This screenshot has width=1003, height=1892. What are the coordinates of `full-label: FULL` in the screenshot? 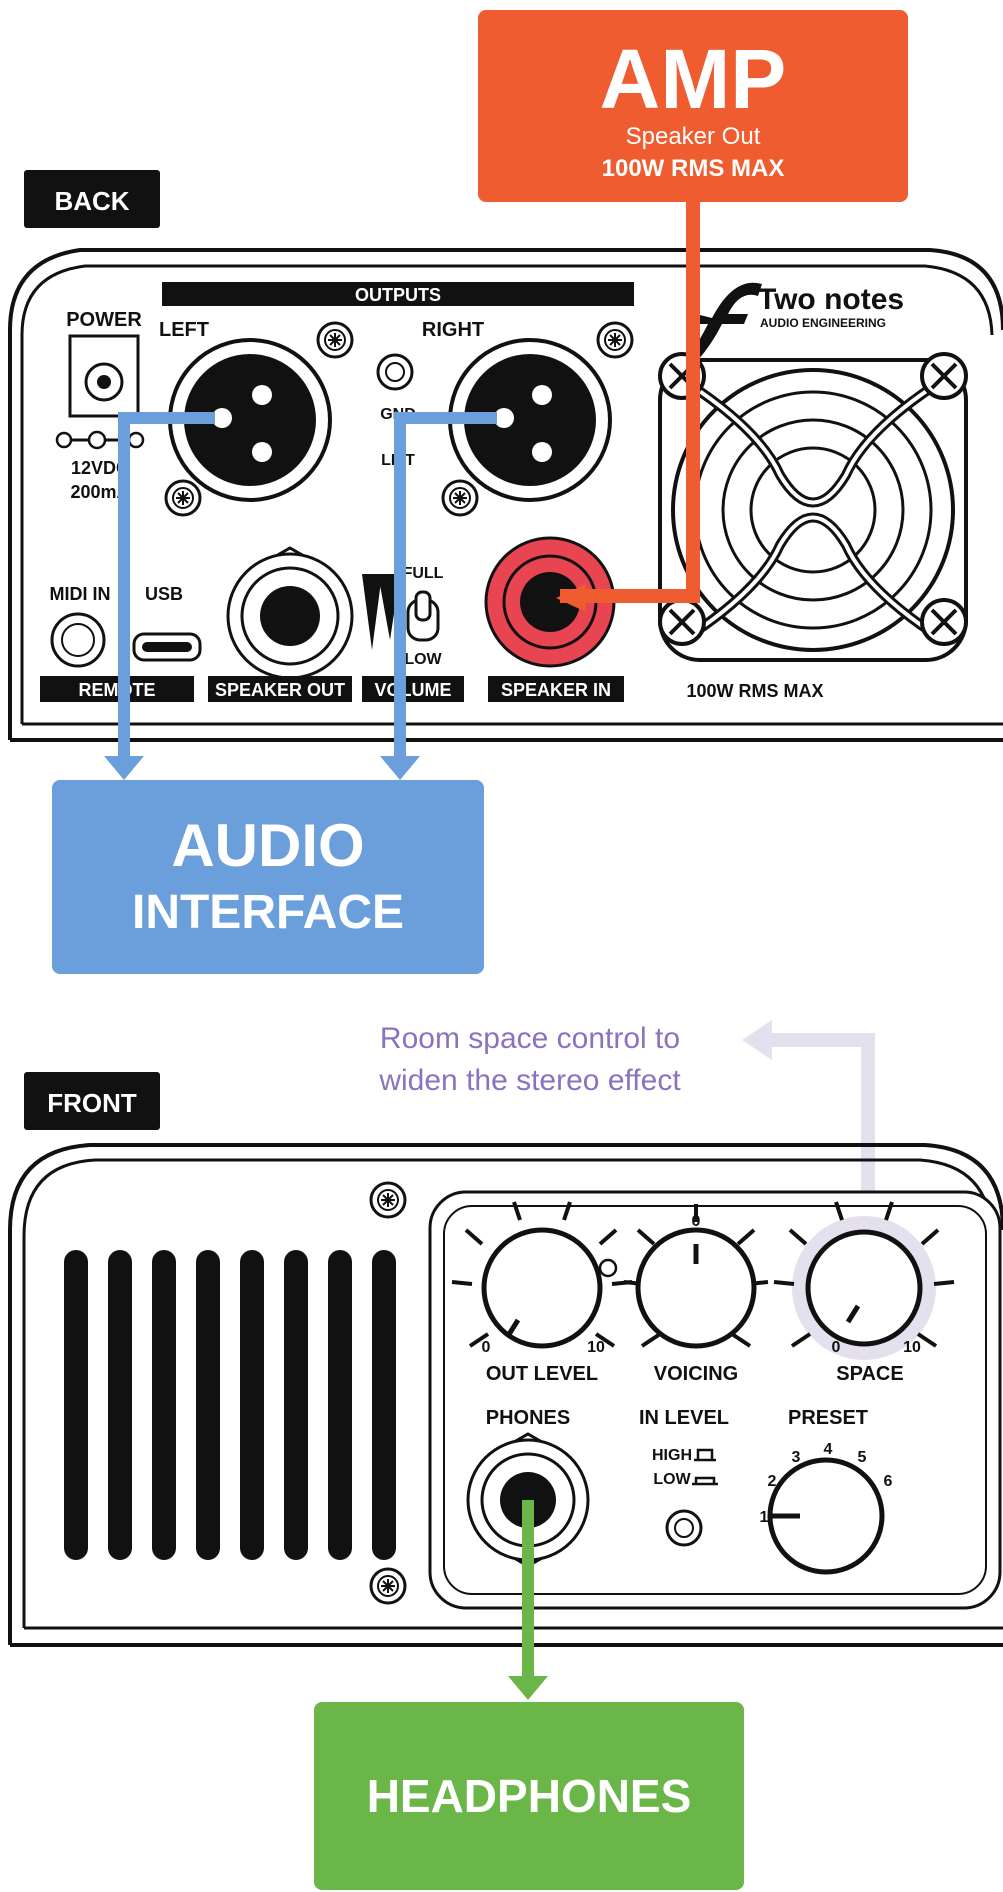 It's located at (423, 573).